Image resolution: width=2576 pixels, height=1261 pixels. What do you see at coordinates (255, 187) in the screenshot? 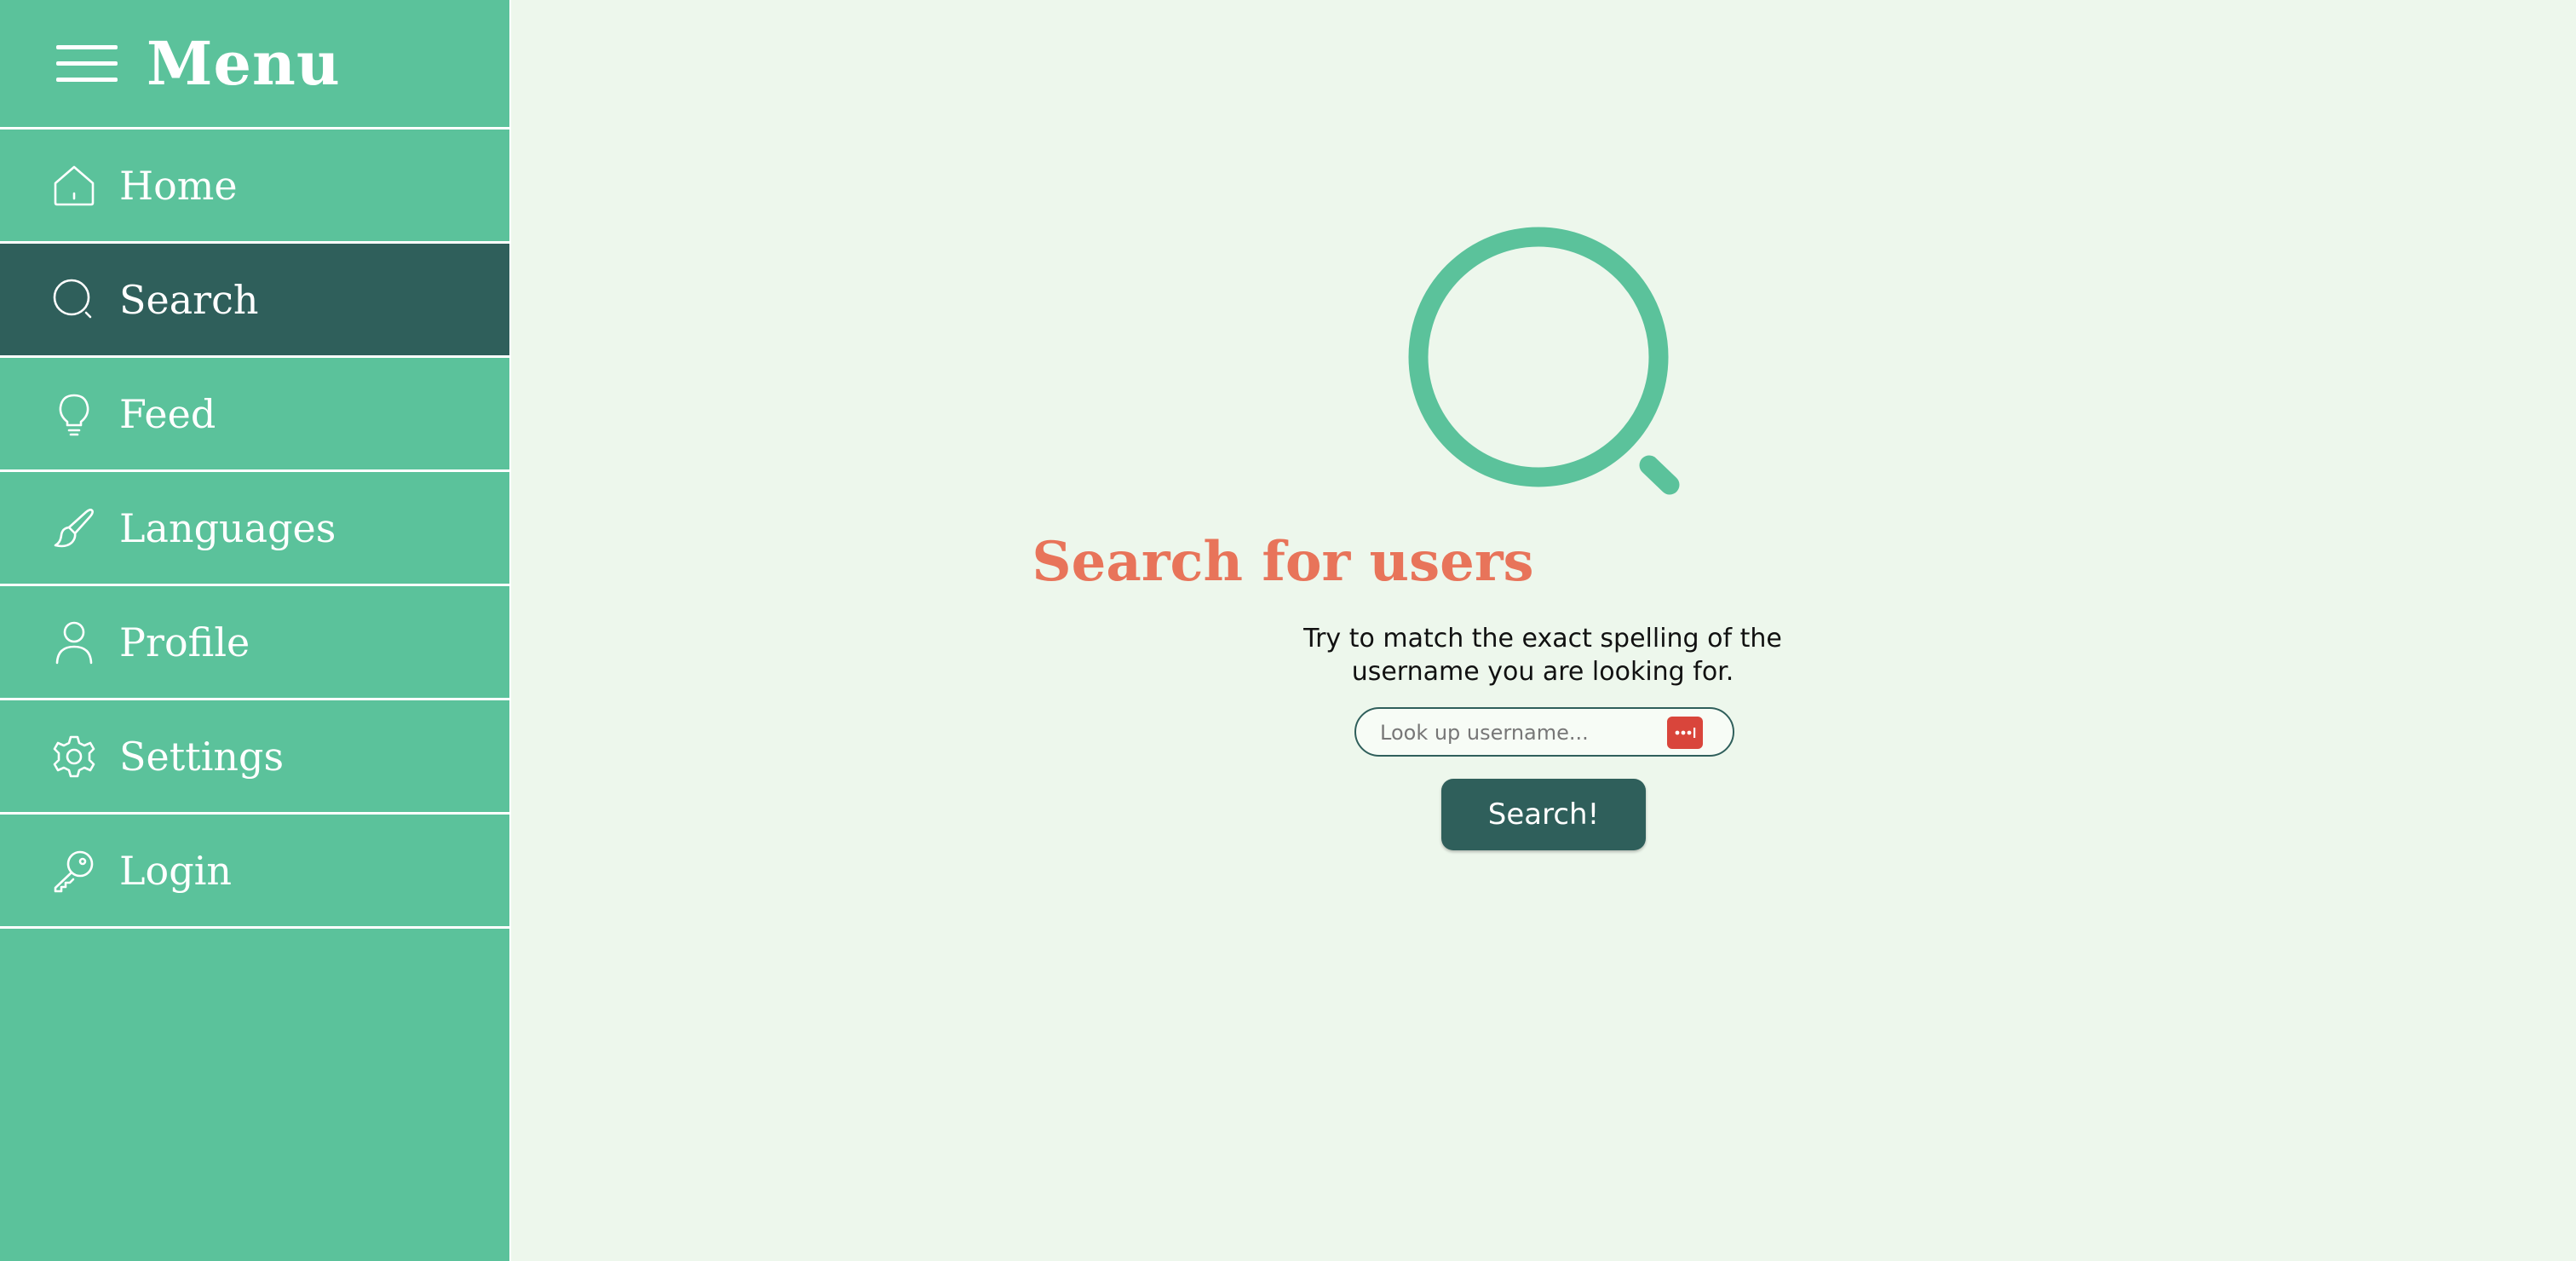
I see `sidebar-item-home: Home` at bounding box center [255, 187].